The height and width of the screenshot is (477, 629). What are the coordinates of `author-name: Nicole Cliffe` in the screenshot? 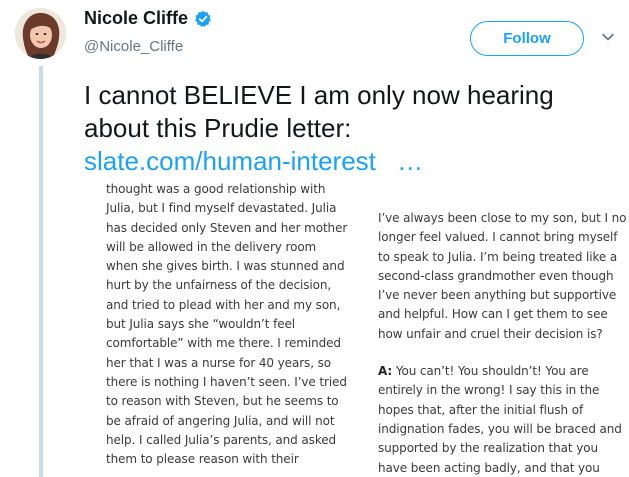 It's located at (136, 18).